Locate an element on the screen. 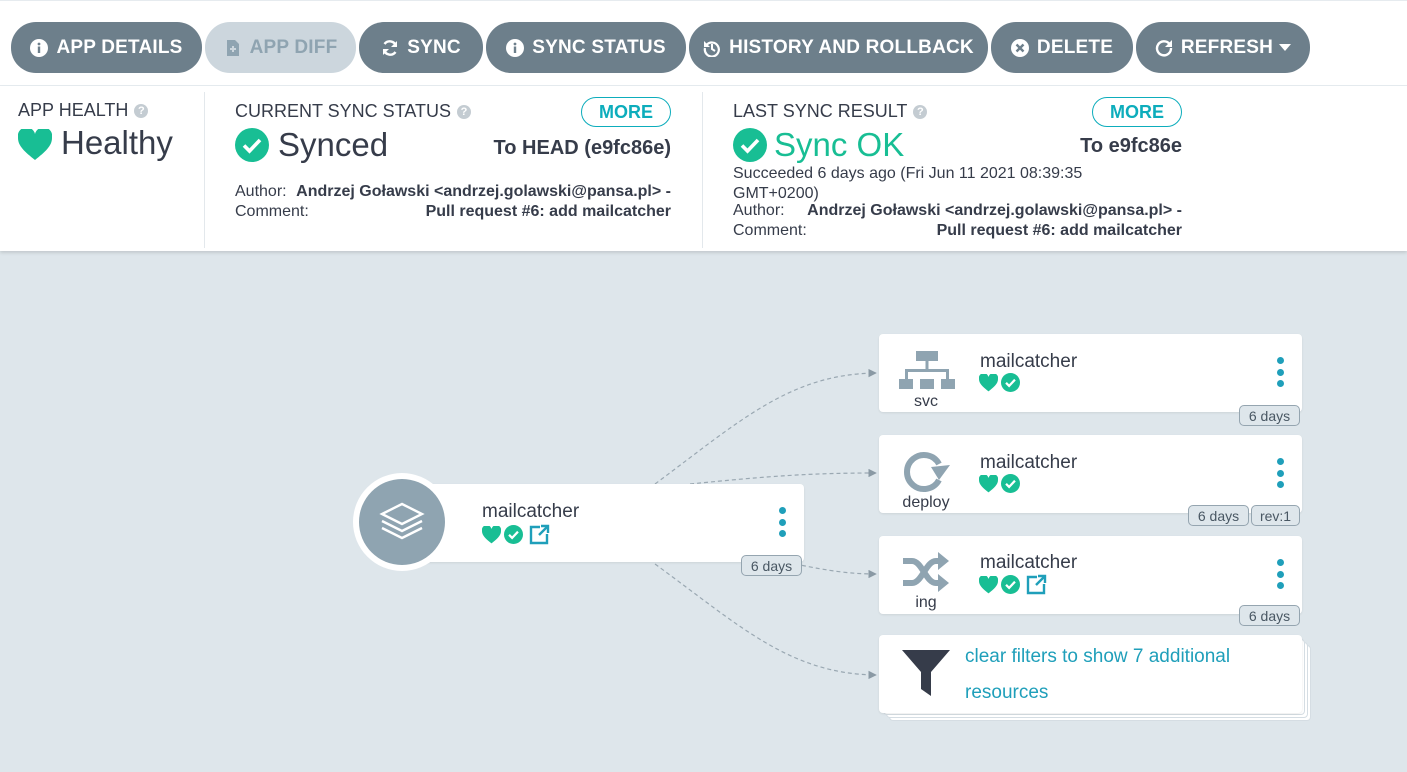 This screenshot has height=772, width=1407. refresh-label: REFRESH is located at coordinates (1227, 47).